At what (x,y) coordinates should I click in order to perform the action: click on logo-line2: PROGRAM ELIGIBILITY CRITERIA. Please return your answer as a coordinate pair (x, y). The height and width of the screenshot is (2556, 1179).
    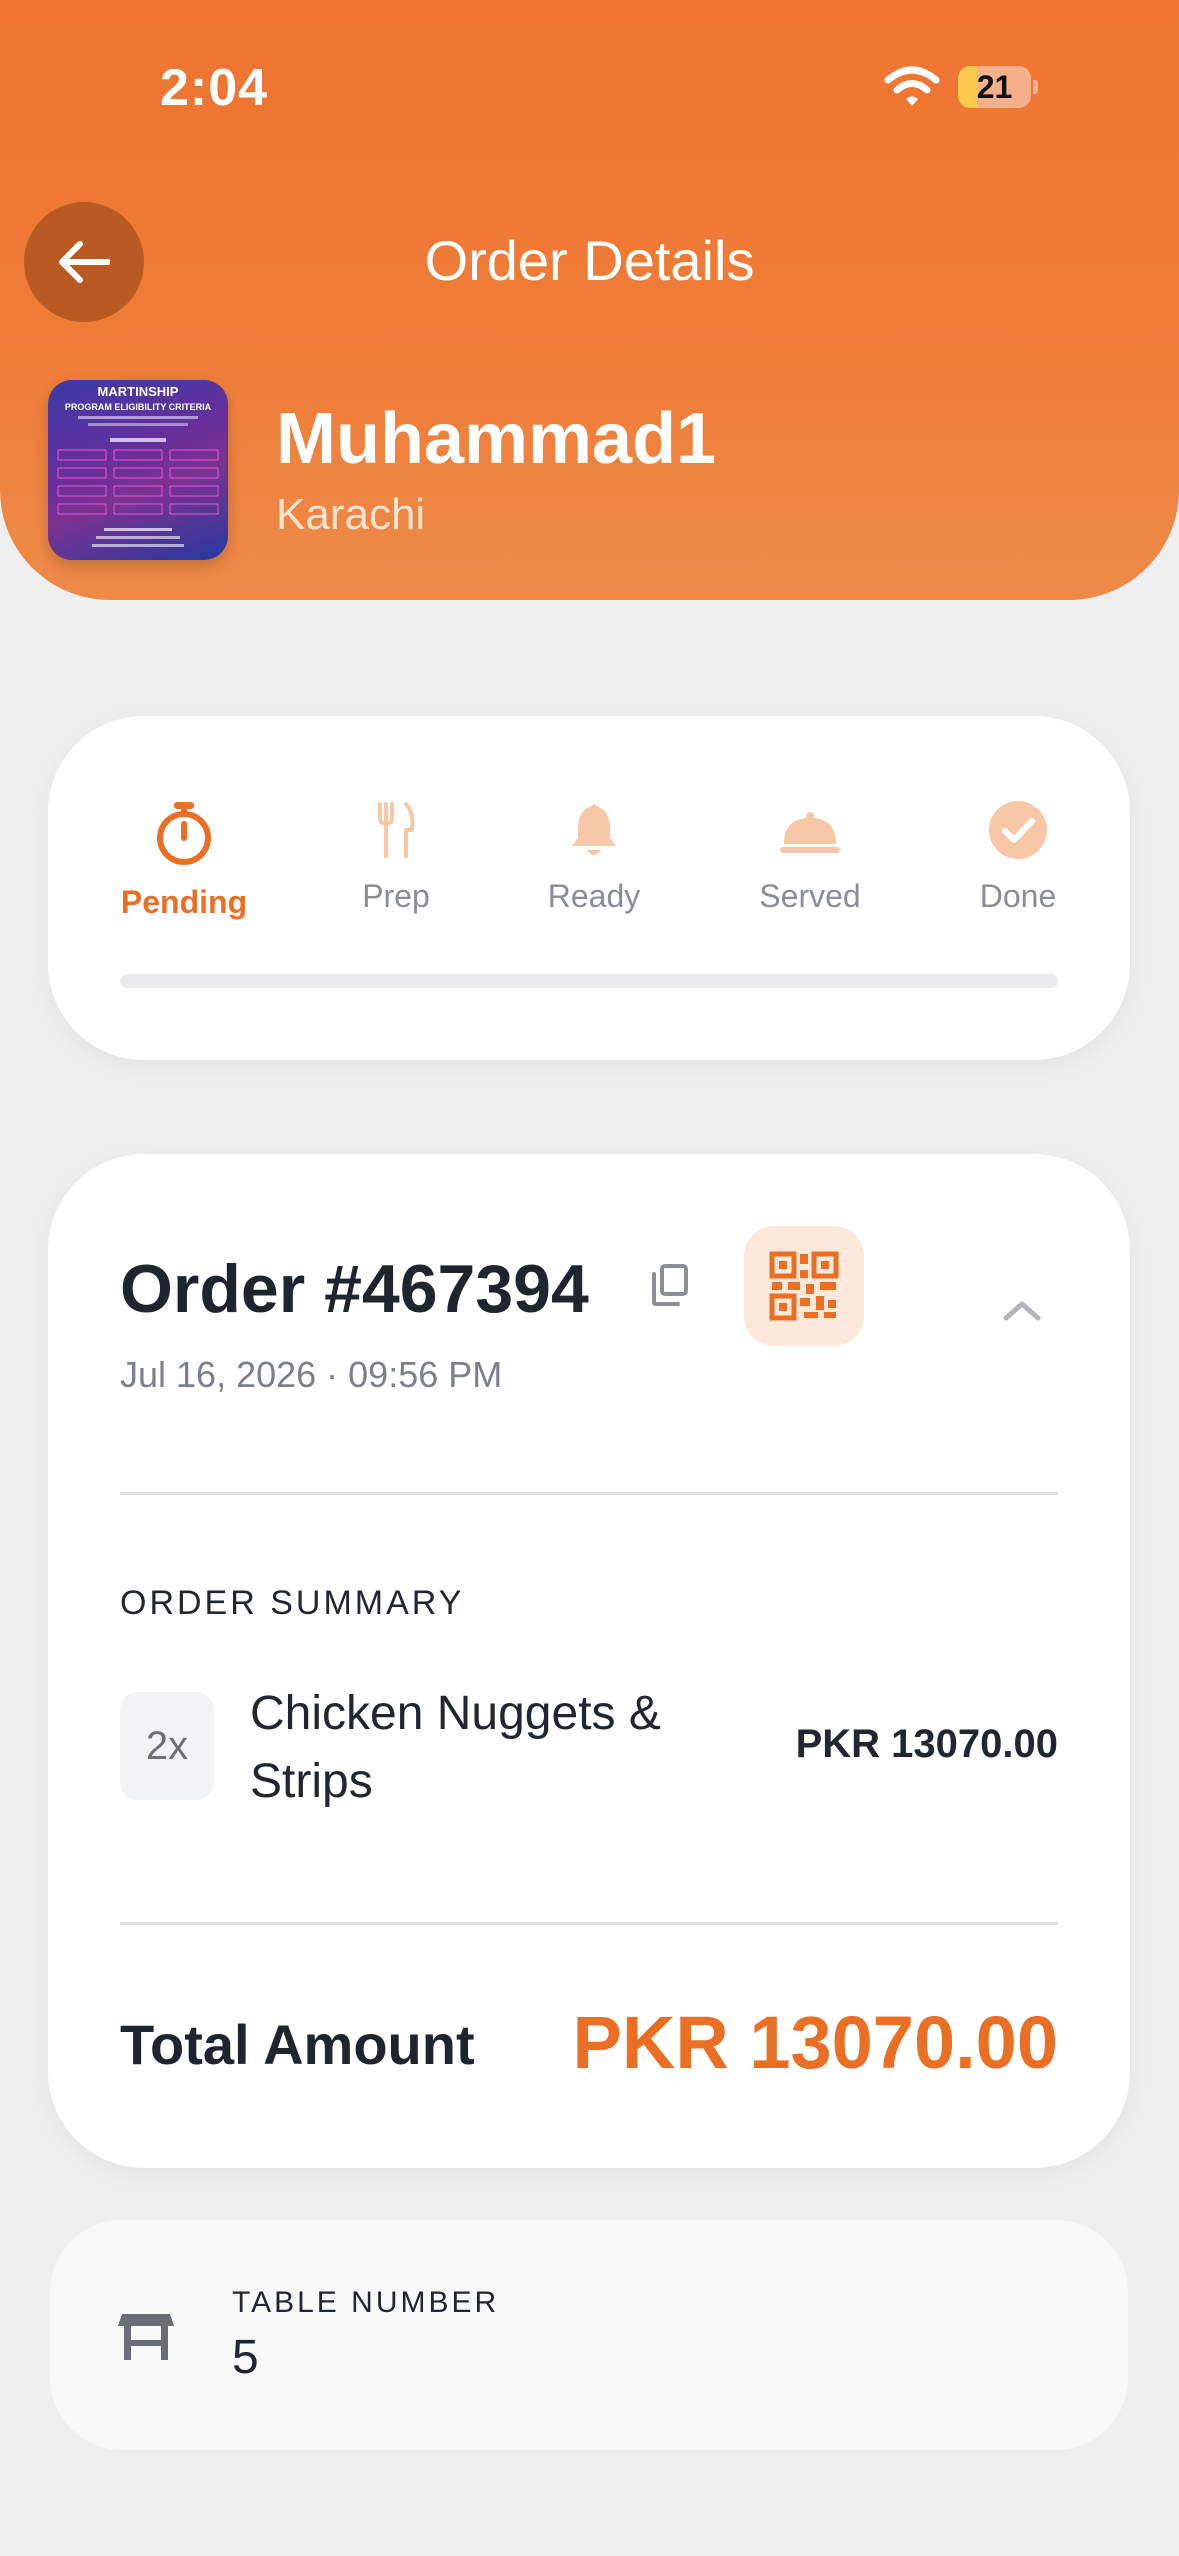
    Looking at the image, I should click on (138, 407).